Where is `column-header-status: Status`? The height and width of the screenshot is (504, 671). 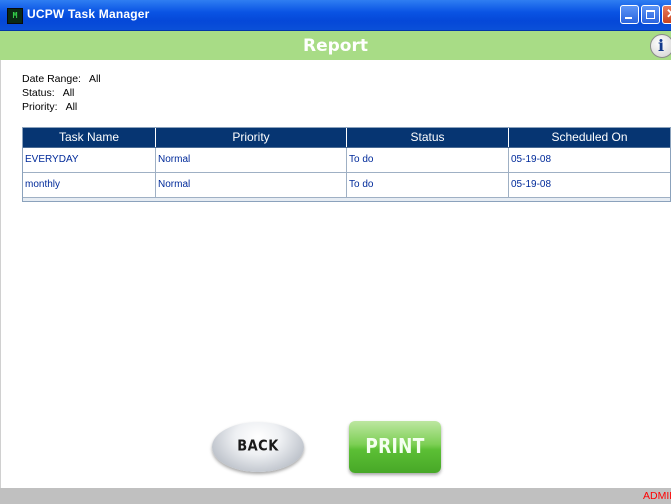
column-header-status: Status is located at coordinates (428, 137).